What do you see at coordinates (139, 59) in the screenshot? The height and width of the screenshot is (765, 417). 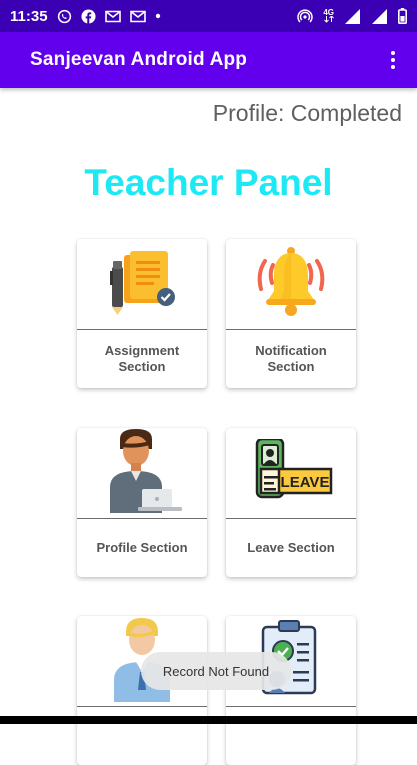 I see `app-title: Sanjeevan Android App` at bounding box center [139, 59].